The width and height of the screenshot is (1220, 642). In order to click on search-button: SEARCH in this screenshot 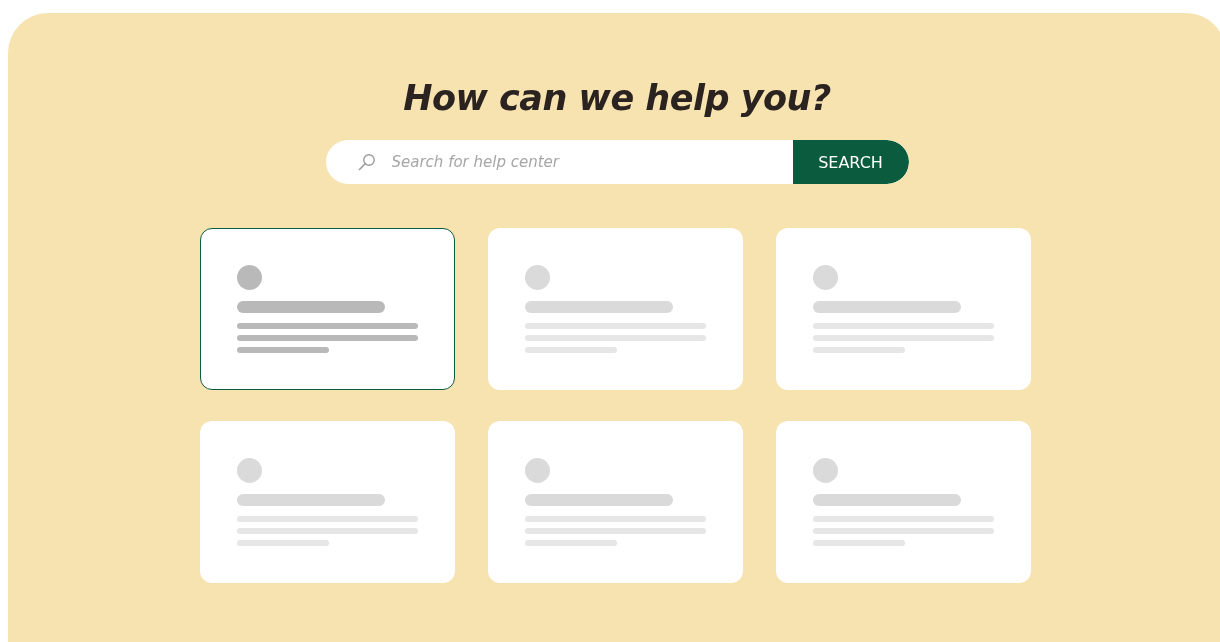, I will do `click(850, 162)`.